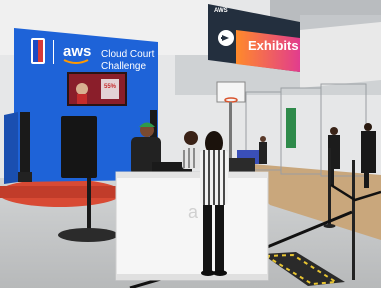 This screenshot has height=288, width=381. Describe the element at coordinates (110, 87) in the screenshot. I see `screen-text: 55%` at that location.